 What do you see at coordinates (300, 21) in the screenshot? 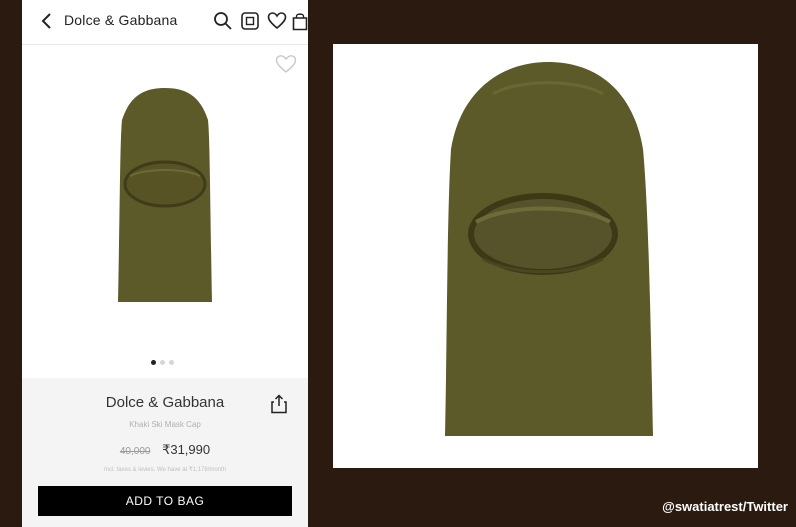
I see `shopping-bag-icon` at bounding box center [300, 21].